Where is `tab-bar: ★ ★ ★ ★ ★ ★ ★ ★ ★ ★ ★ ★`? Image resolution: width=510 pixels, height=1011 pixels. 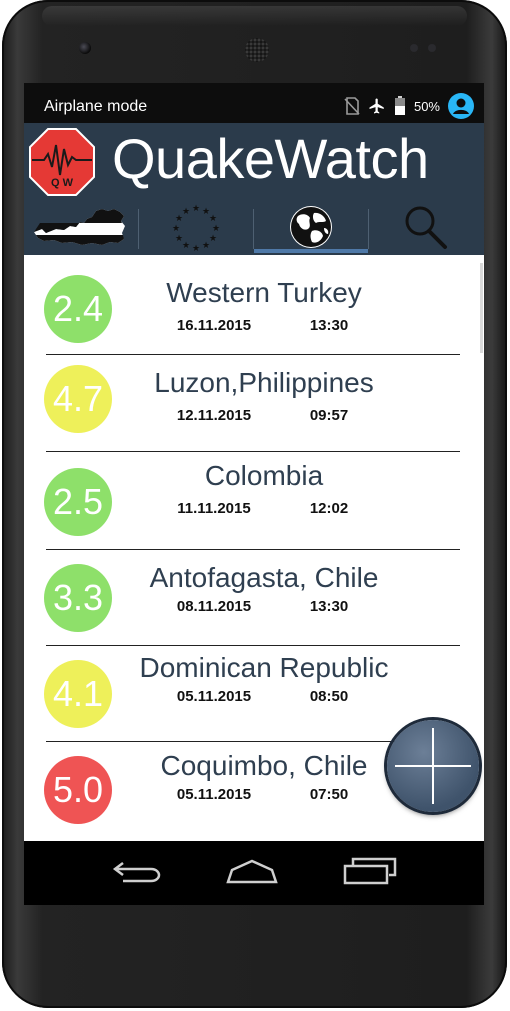 tab-bar: ★ ★ ★ ★ ★ ★ ★ ★ ★ ★ ★ ★ is located at coordinates (254, 229).